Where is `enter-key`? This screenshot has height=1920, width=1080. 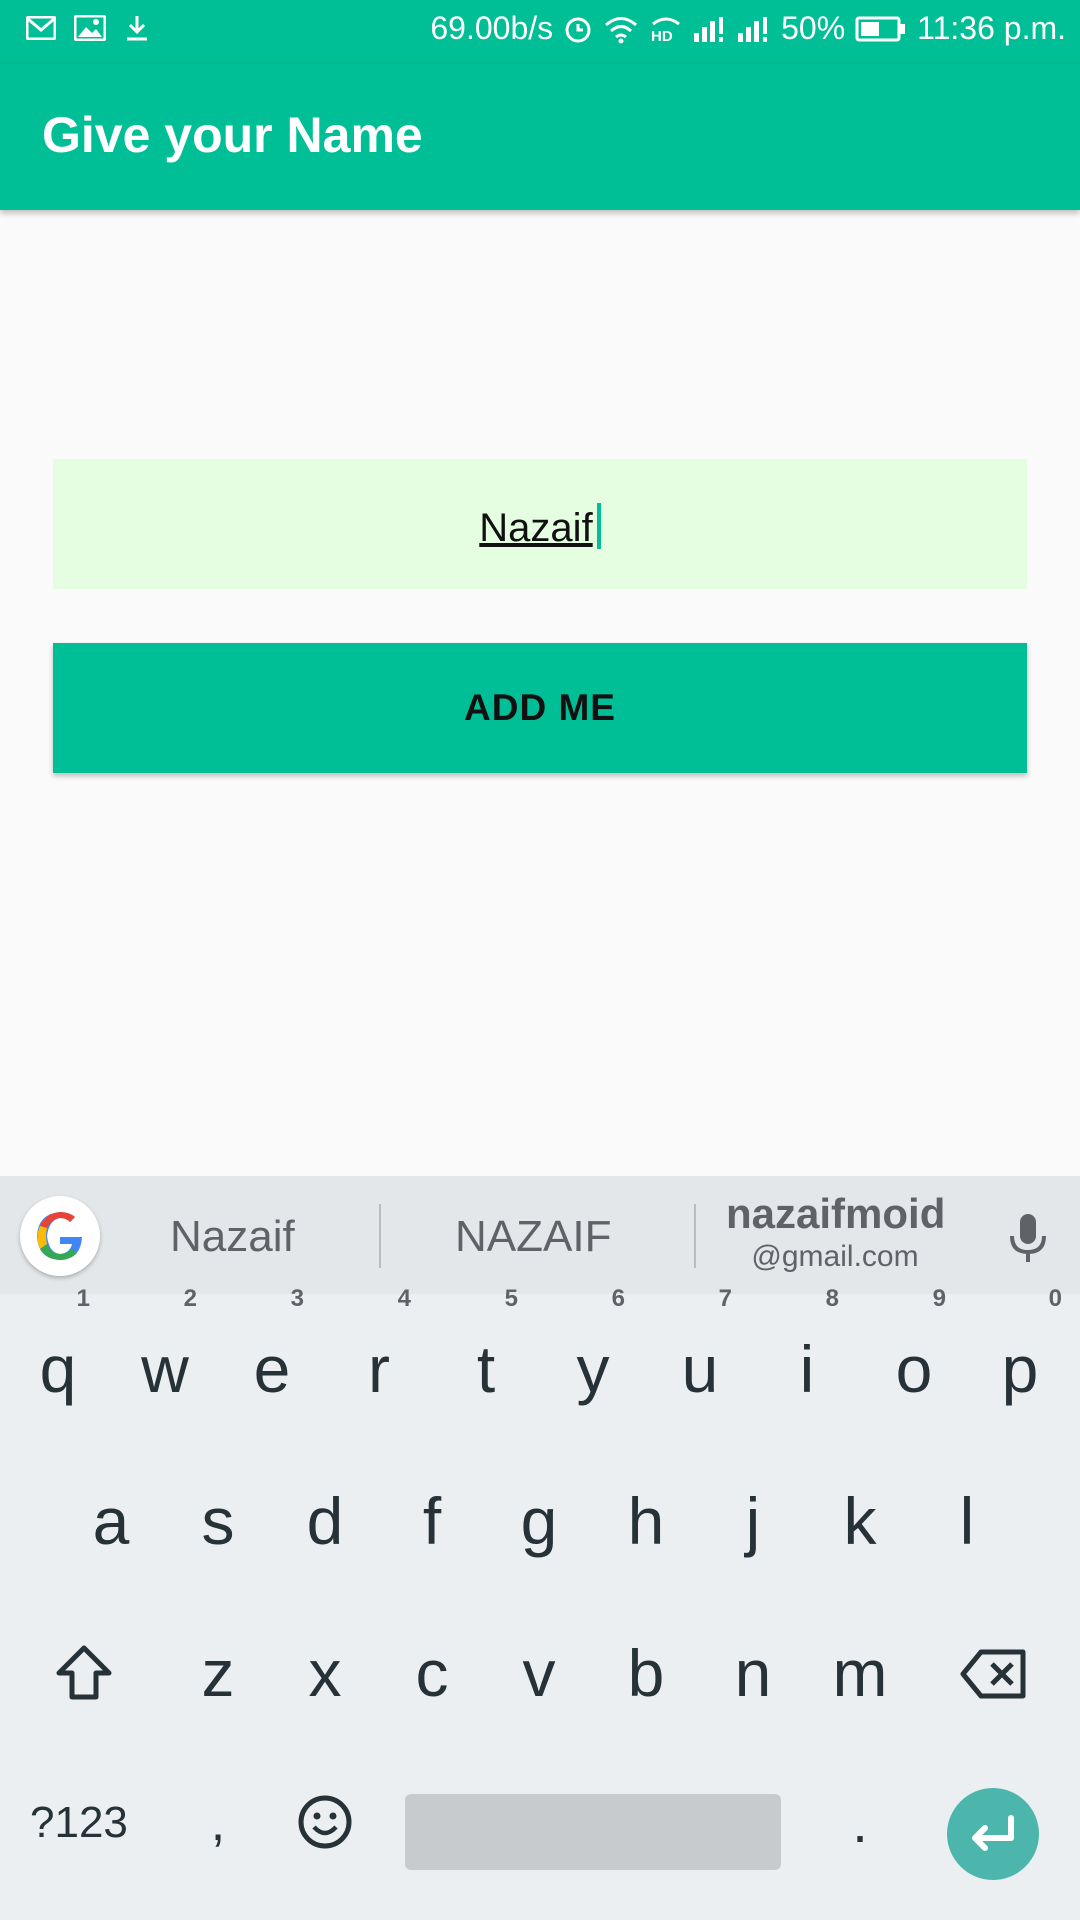 enter-key is located at coordinates (993, 1834).